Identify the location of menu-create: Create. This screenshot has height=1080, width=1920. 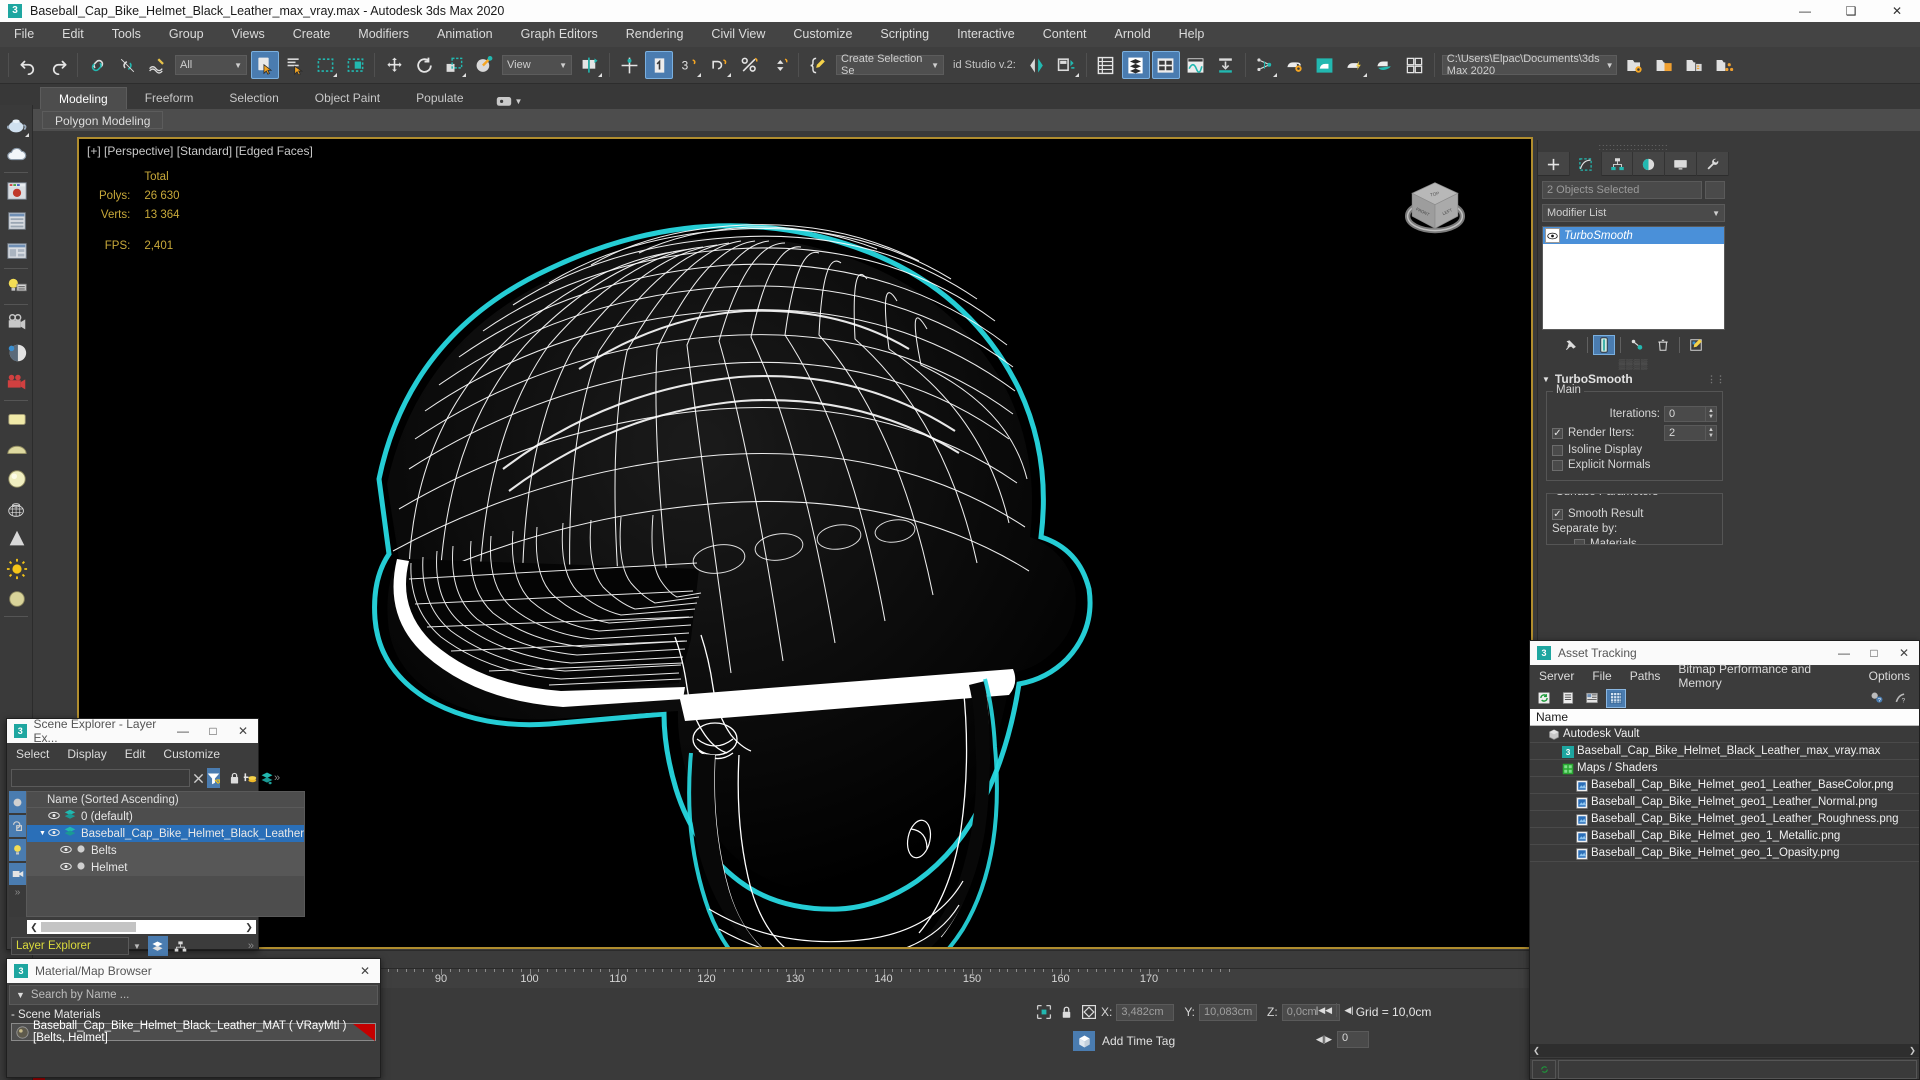
(312, 34).